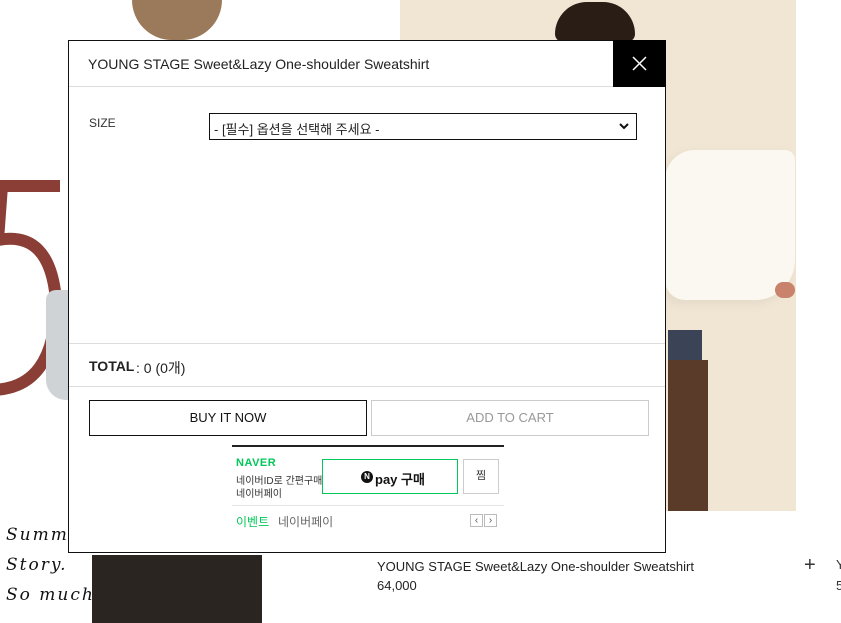 This screenshot has height=623, width=841. What do you see at coordinates (838, 564) in the screenshot?
I see `next-product-name: Y` at bounding box center [838, 564].